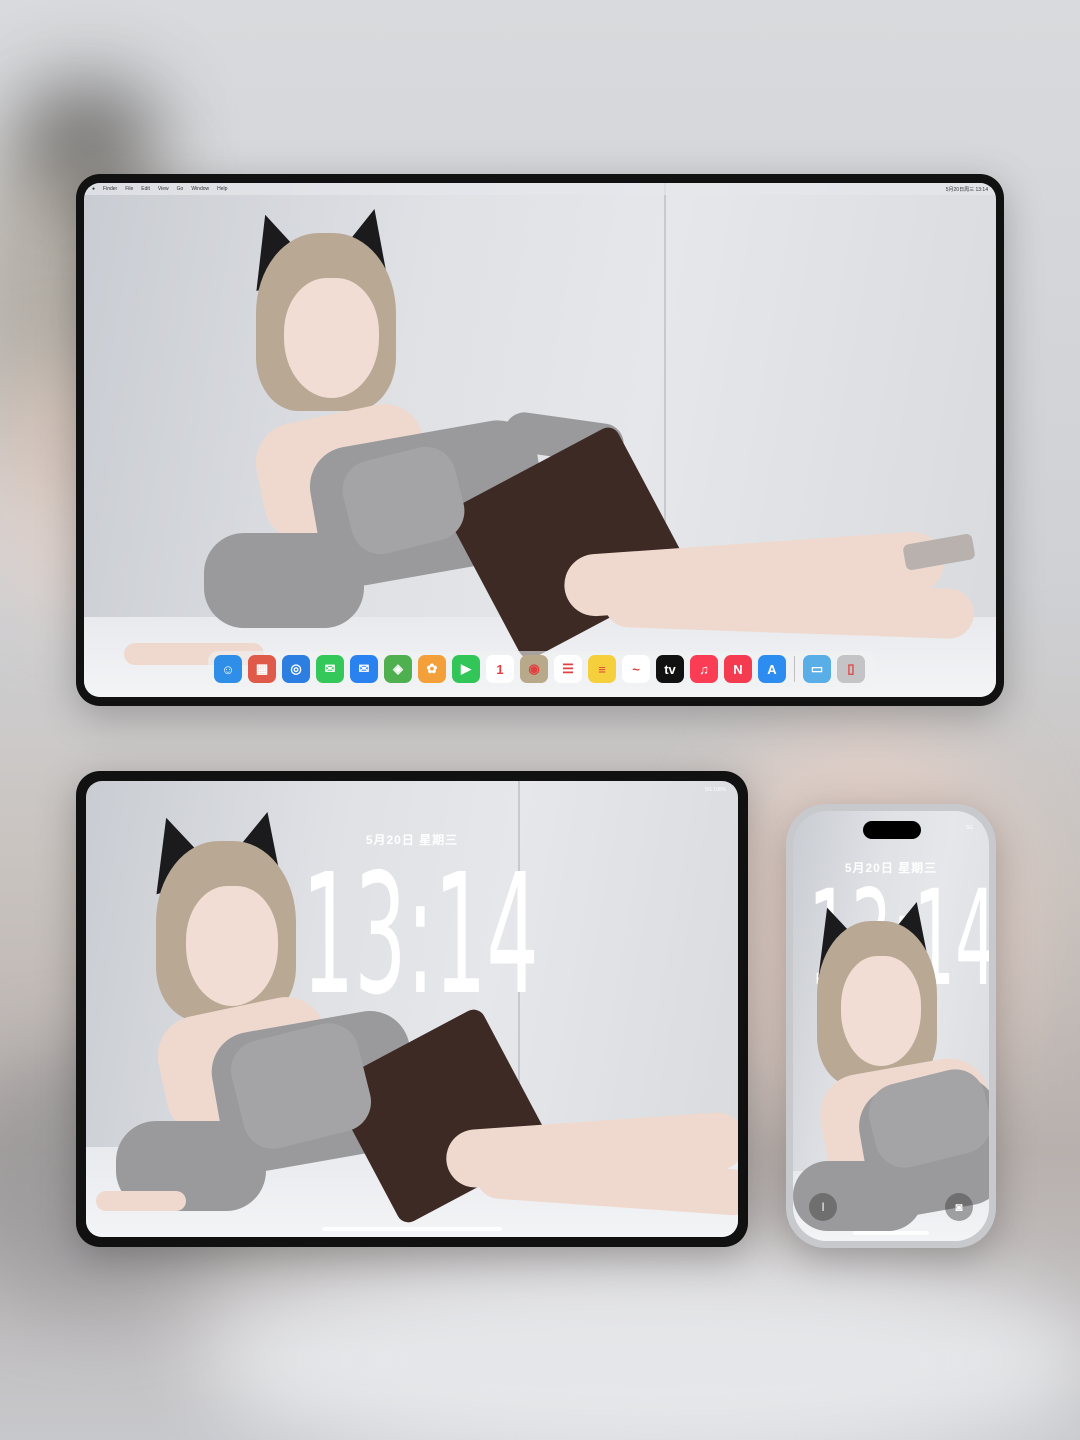 The image size is (1080, 1440). I want to click on iphone-screen: 5月20日 星期三 13:14 5G ǀ ◙, so click(891, 1026).